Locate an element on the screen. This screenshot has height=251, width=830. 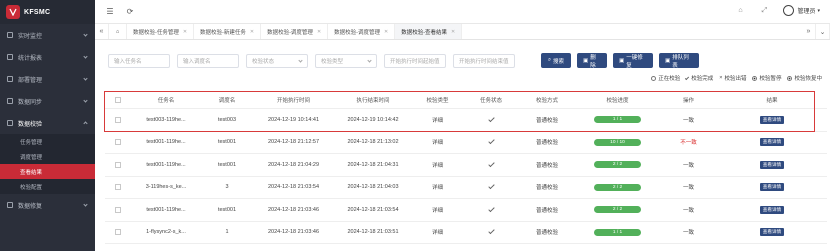
tab-results: 数据校验-查看结果 ✕ is located at coordinates (429, 31).